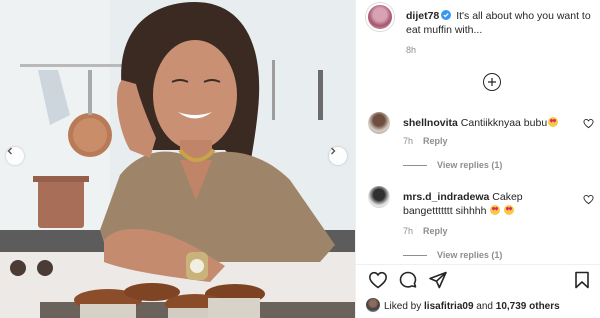 This screenshot has width=600, height=318. I want to click on heart-icon, so click(378, 280).